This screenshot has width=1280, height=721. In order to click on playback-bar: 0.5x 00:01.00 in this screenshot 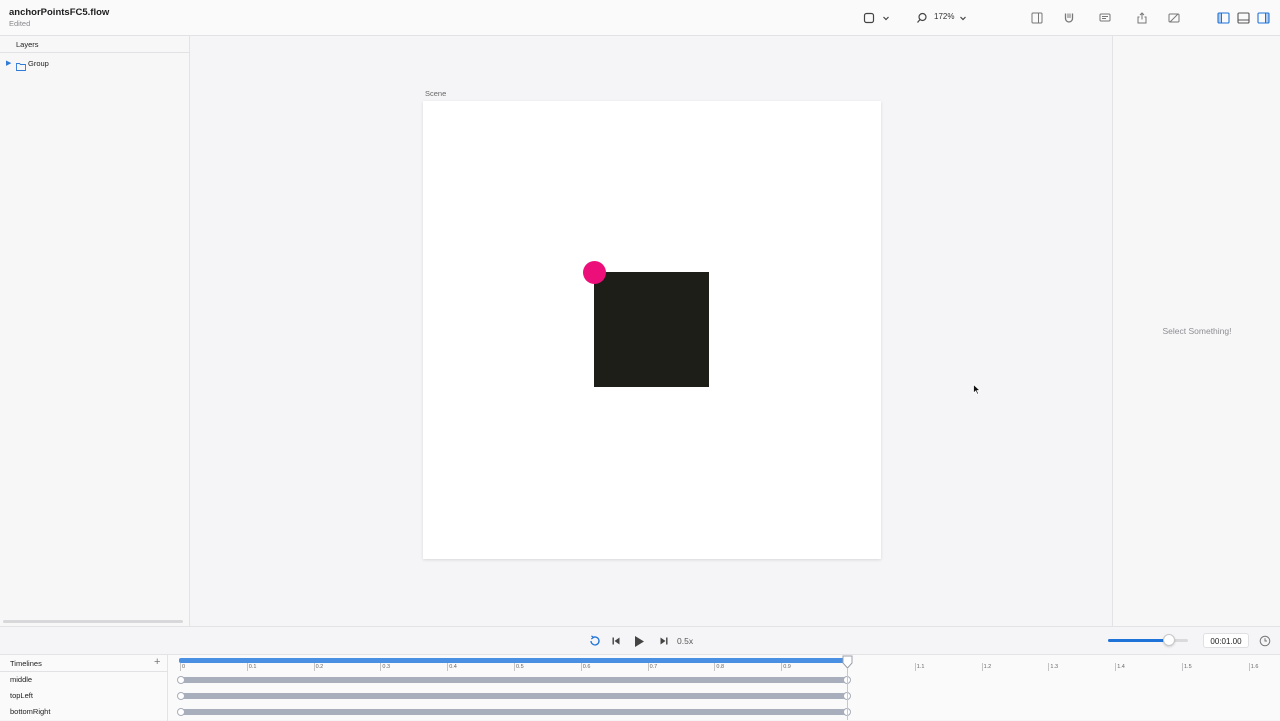, I will do `click(640, 640)`.